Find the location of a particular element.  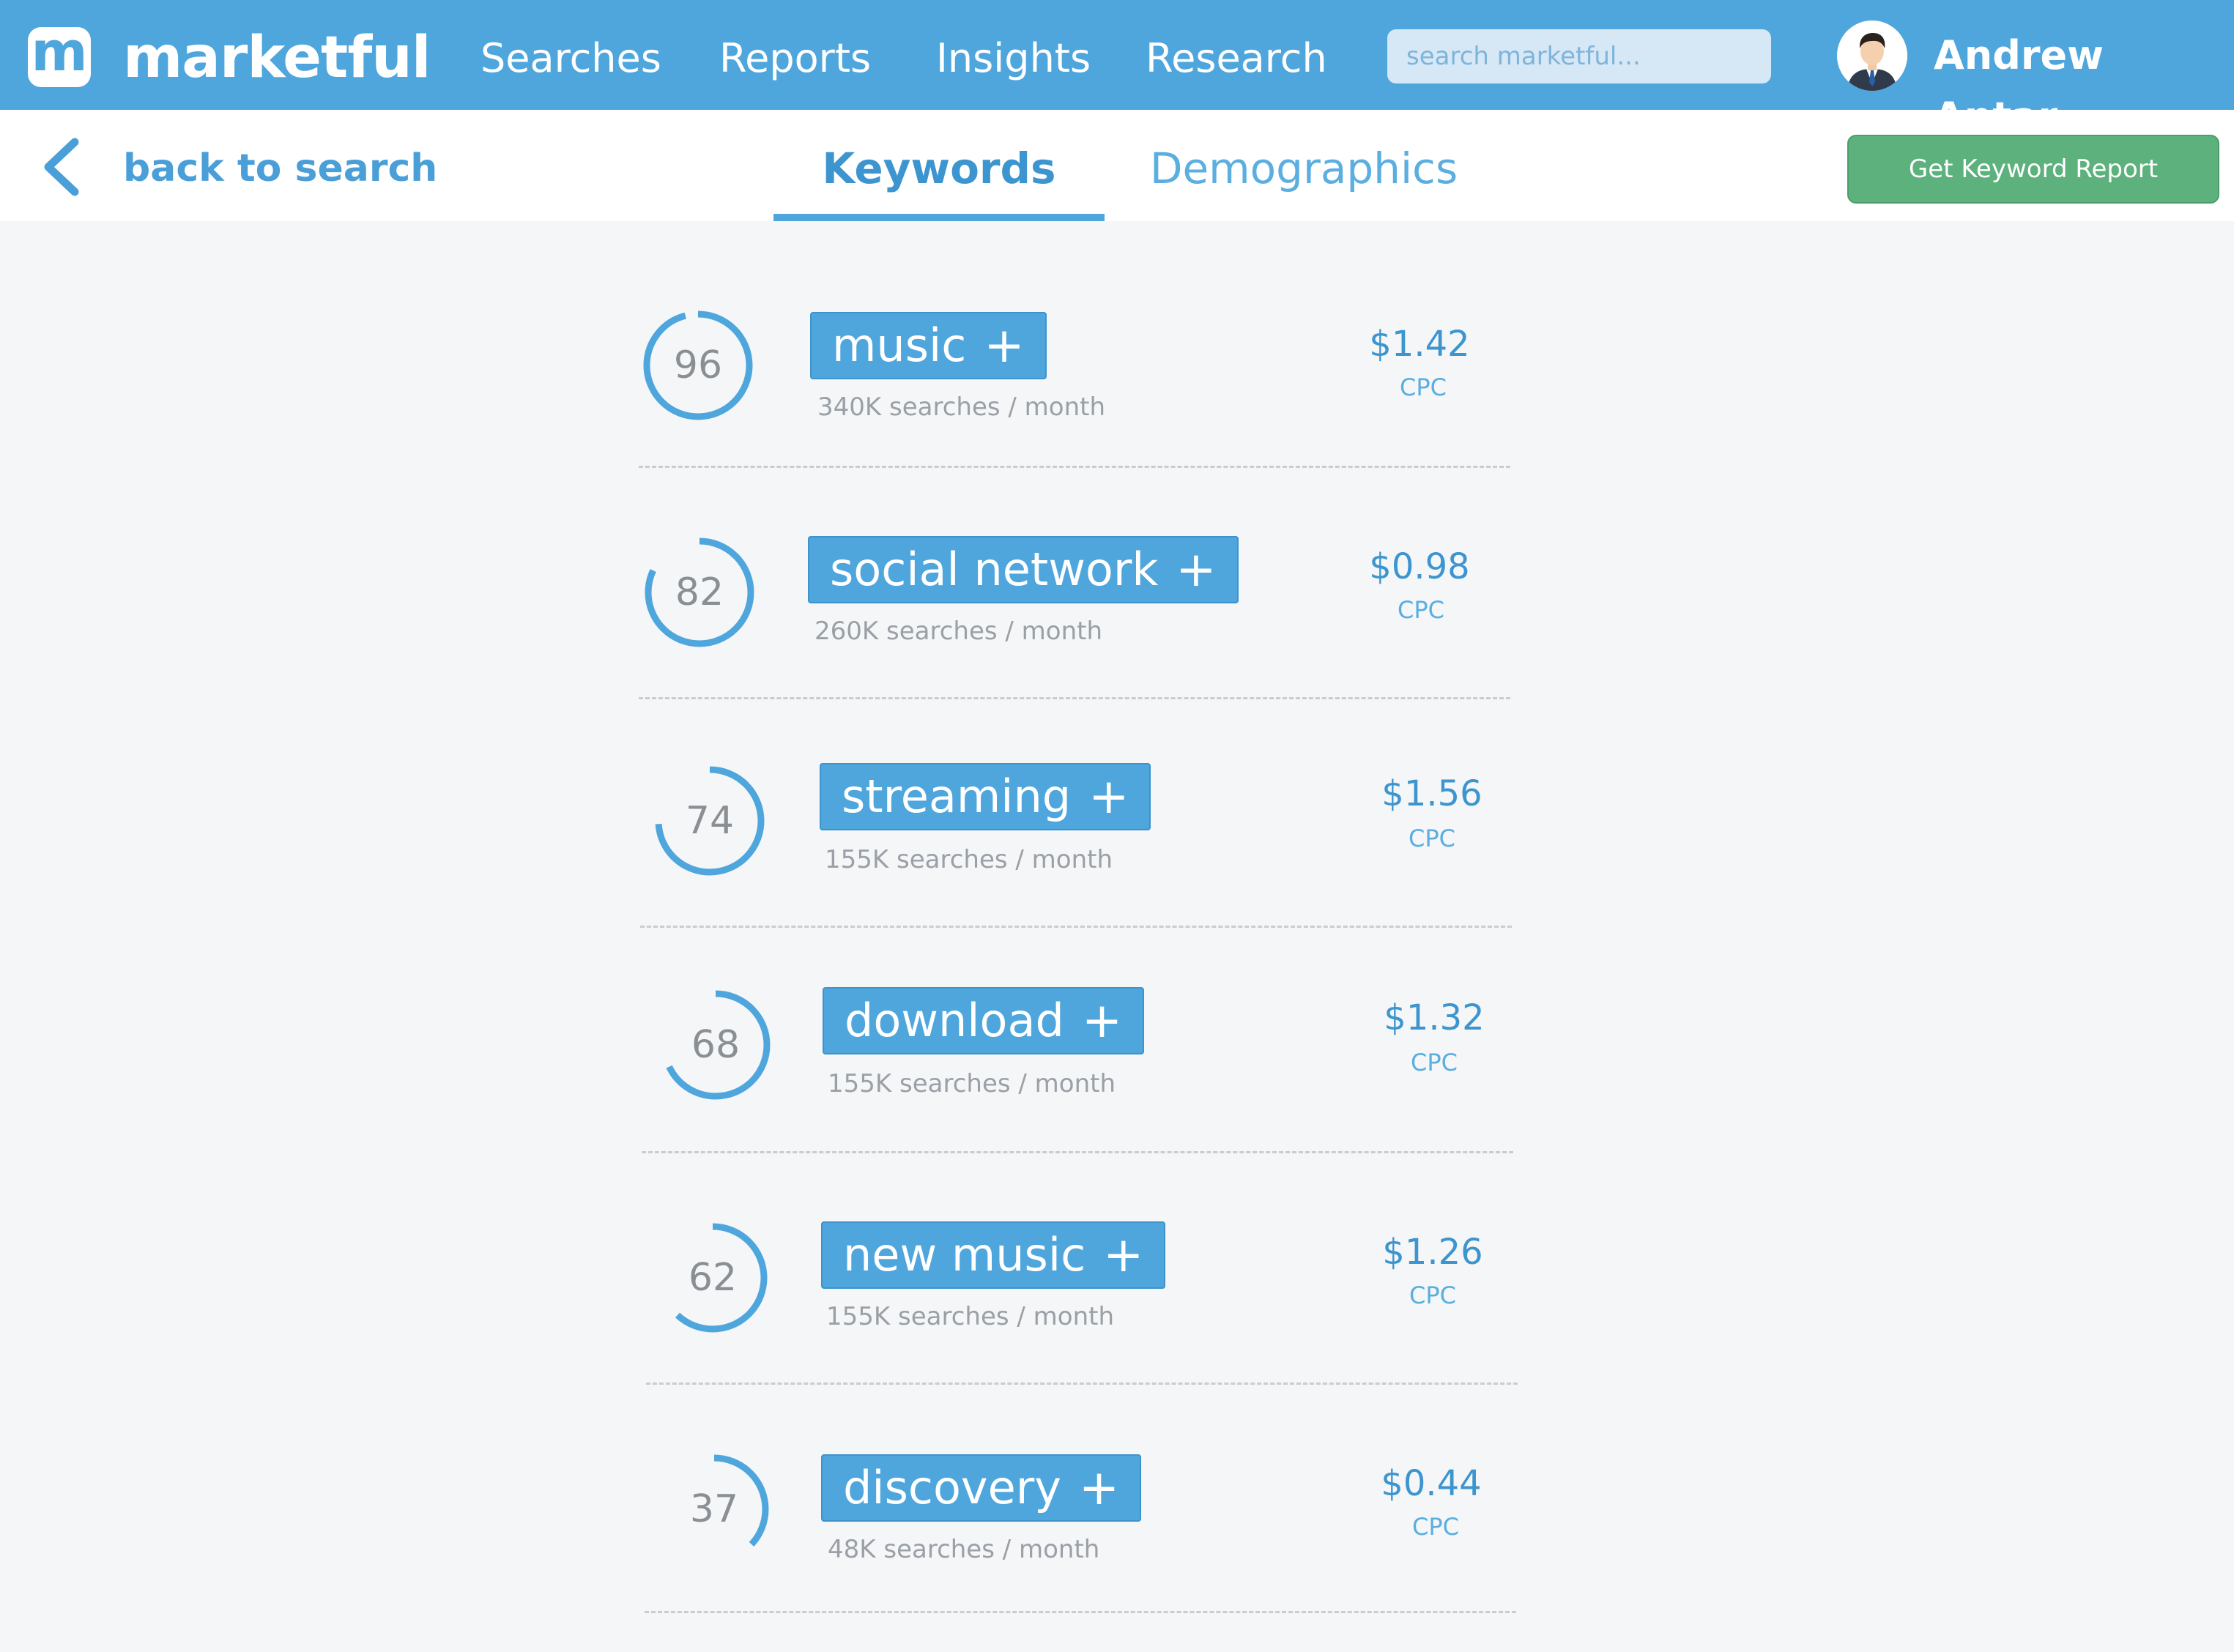

keyword-term: streaming is located at coordinates (957, 797).